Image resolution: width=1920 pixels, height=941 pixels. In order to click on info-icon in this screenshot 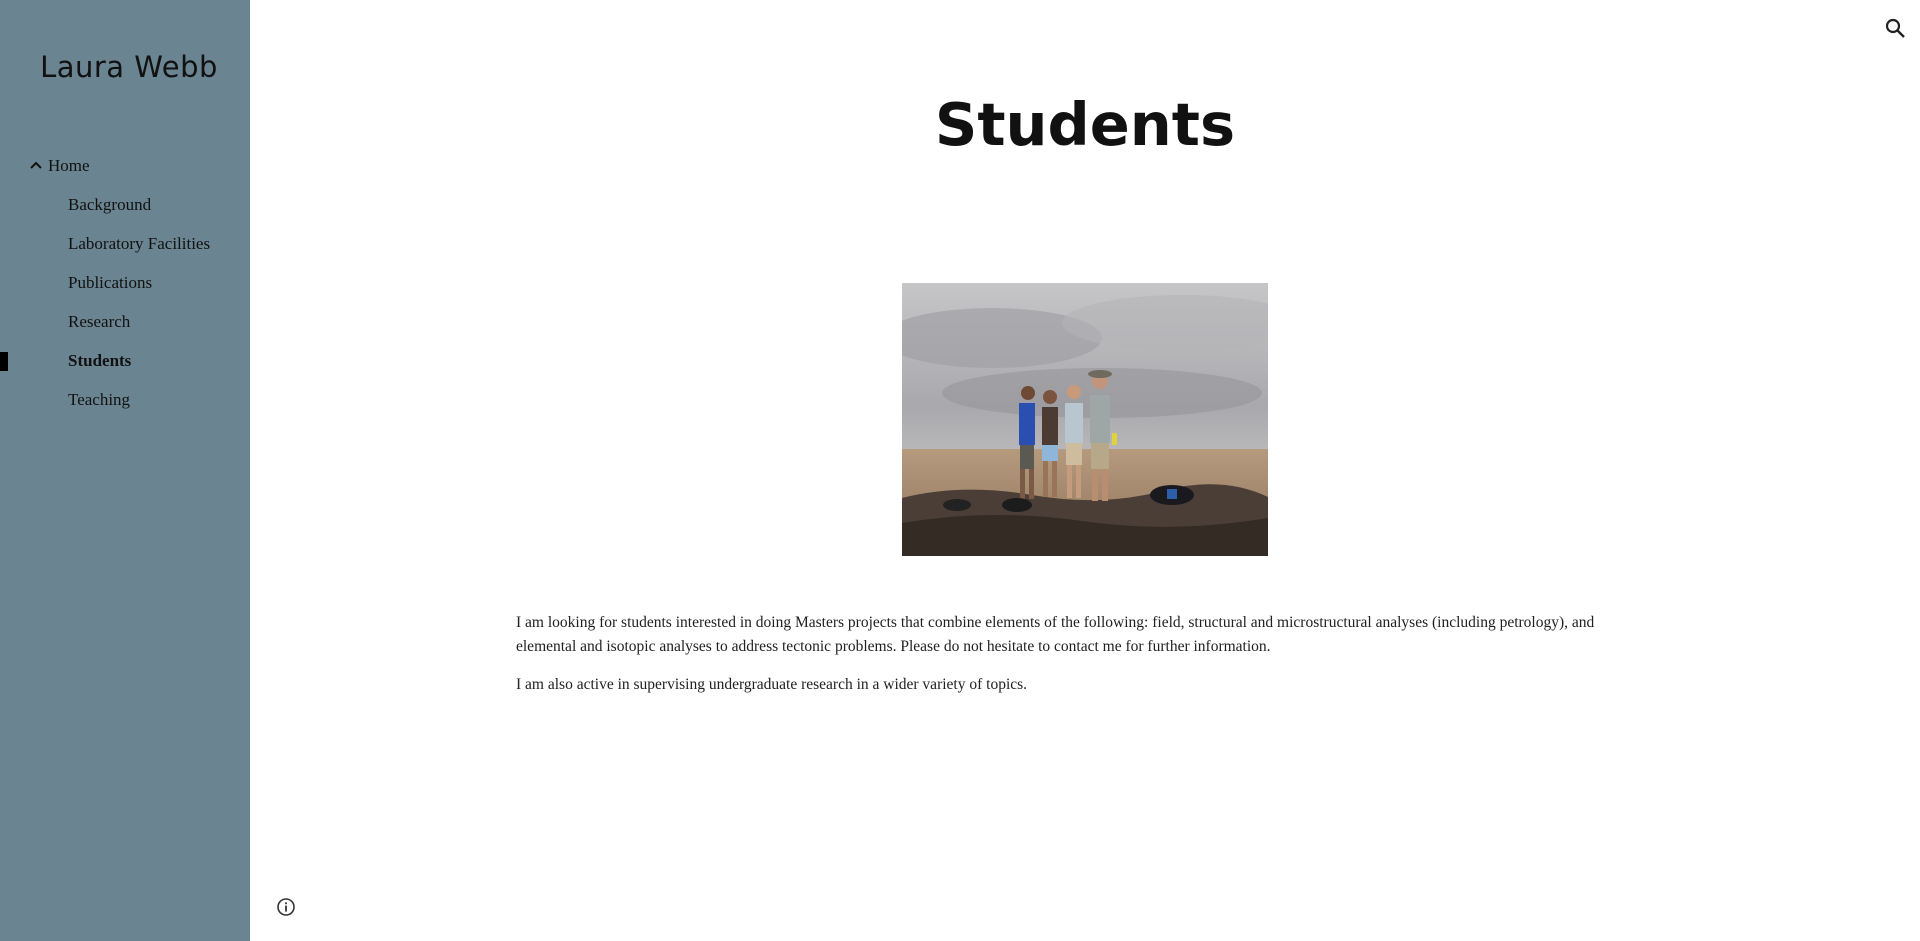, I will do `click(286, 907)`.